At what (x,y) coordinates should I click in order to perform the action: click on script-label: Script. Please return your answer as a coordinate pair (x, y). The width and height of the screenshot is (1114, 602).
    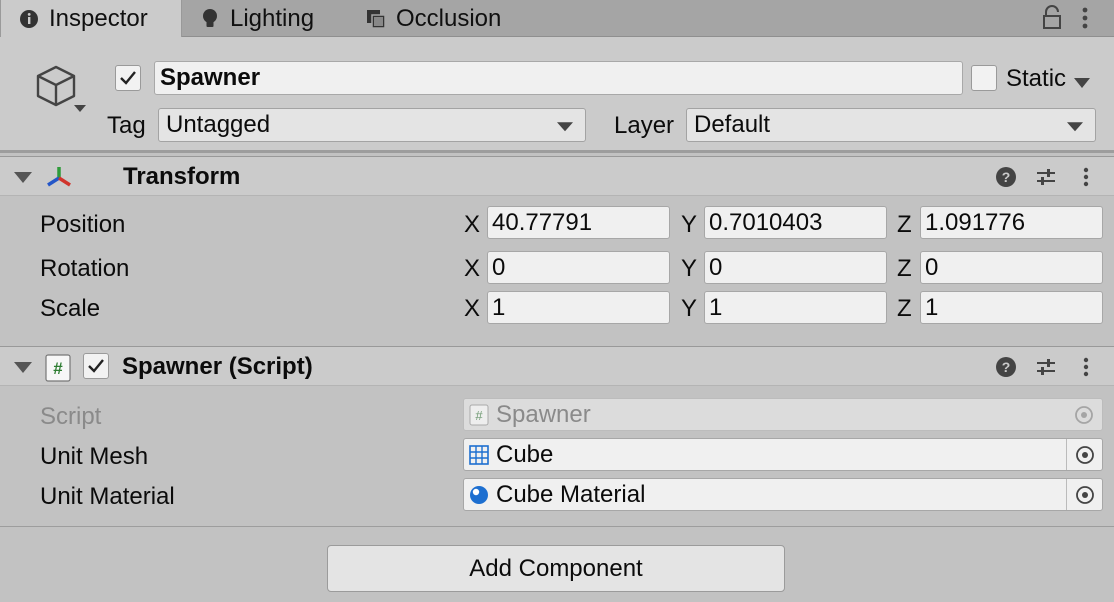
    Looking at the image, I should click on (71, 416).